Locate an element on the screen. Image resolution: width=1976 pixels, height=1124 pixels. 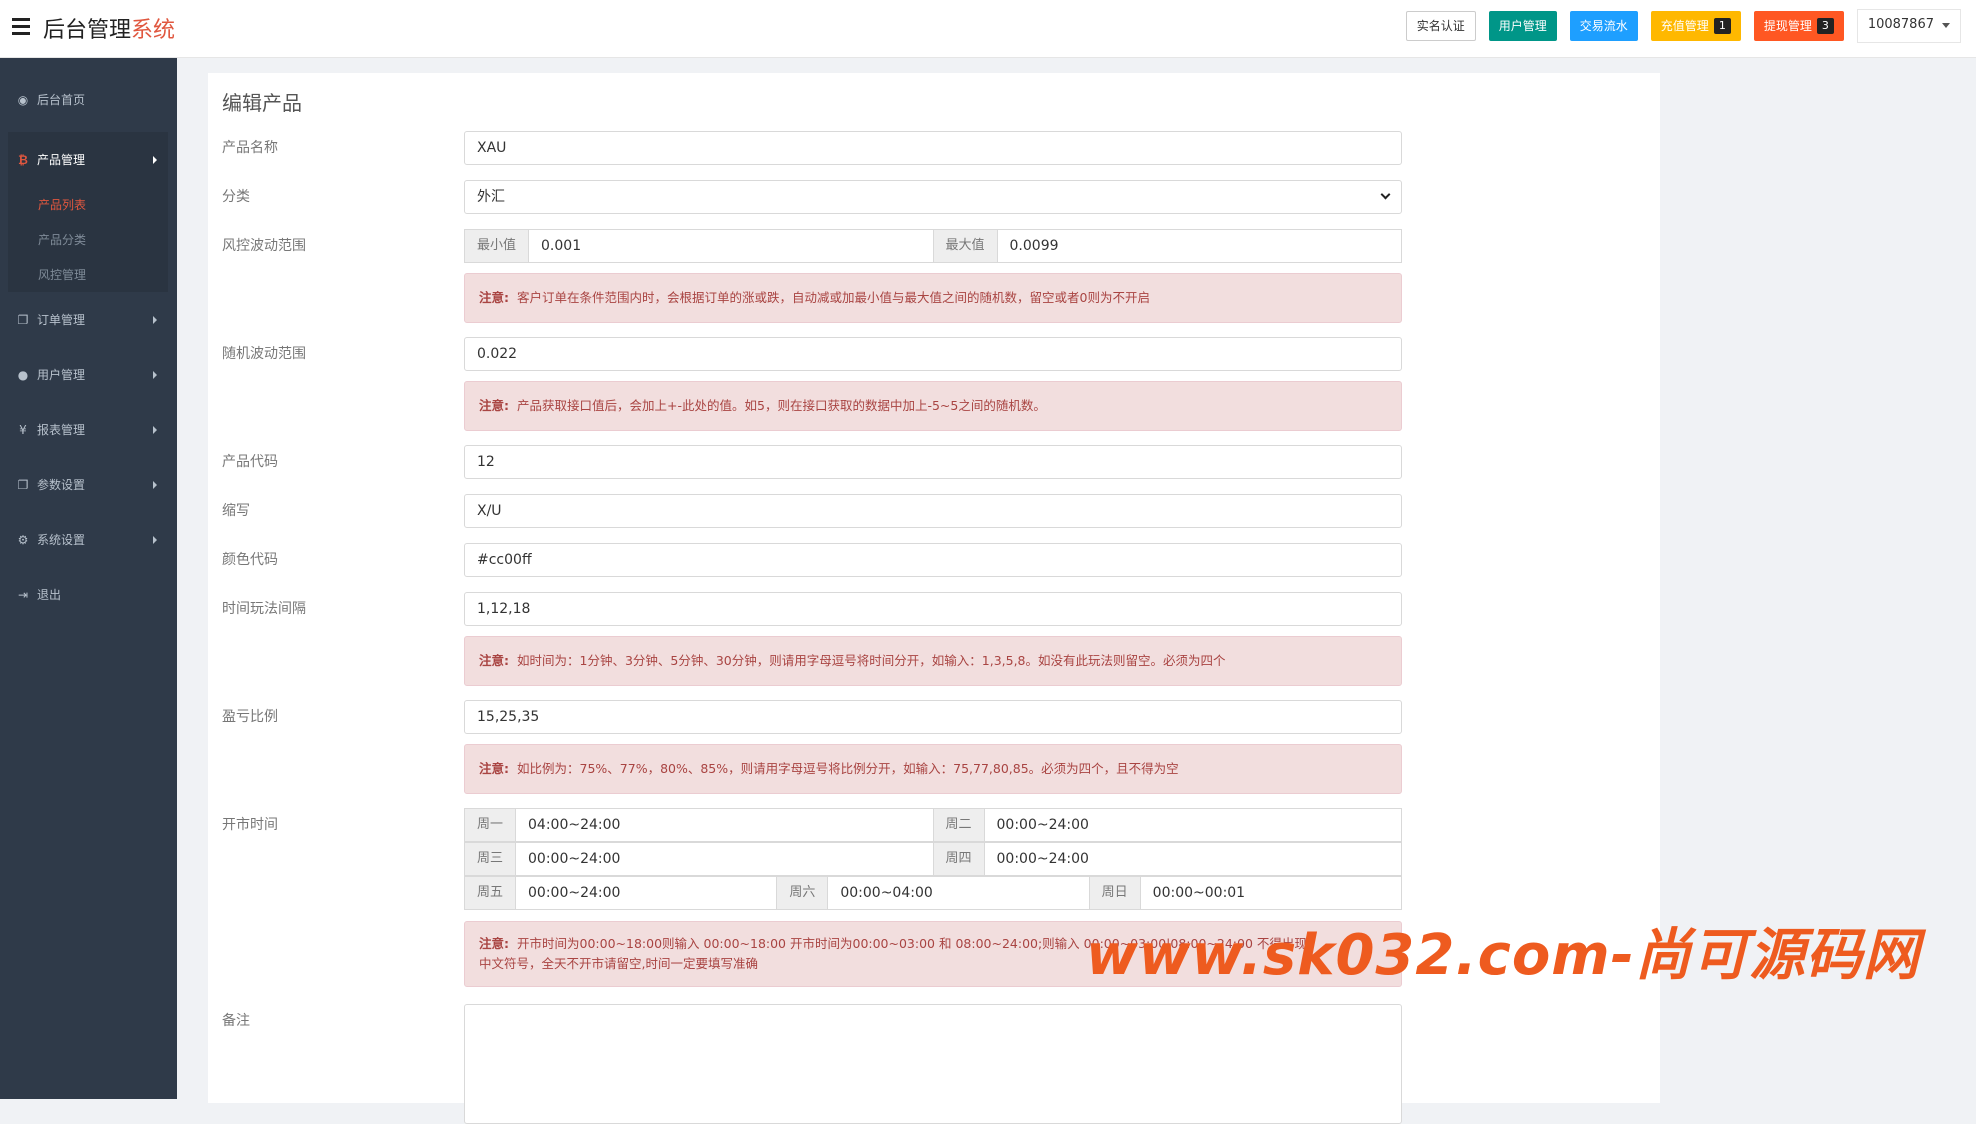
sidebar-subitem-product-category: 产品分类 is located at coordinates (88, 239).